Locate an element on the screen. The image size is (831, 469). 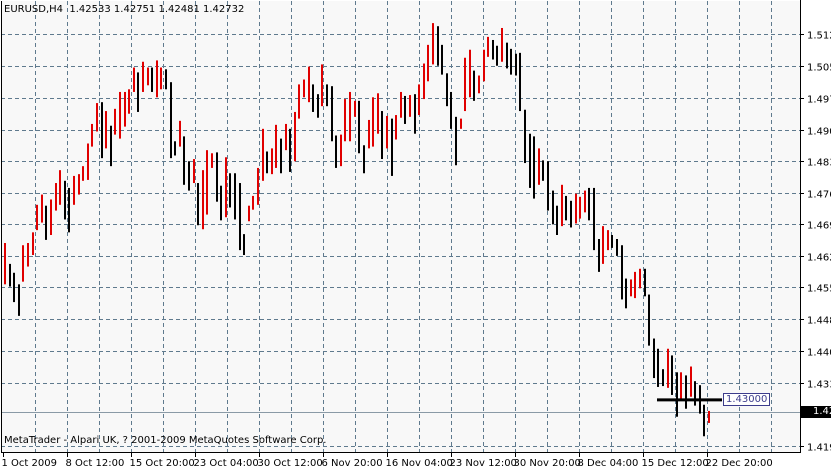
y-tick-label: 1.46950 is located at coordinates (819, 226).